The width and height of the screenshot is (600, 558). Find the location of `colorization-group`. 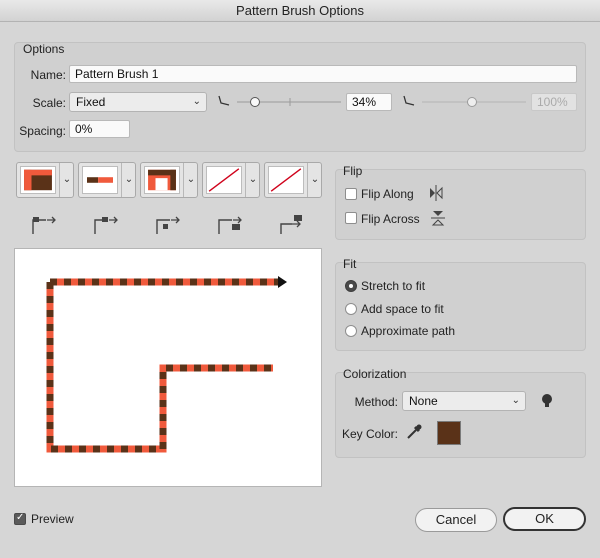

colorization-group is located at coordinates (460, 415).